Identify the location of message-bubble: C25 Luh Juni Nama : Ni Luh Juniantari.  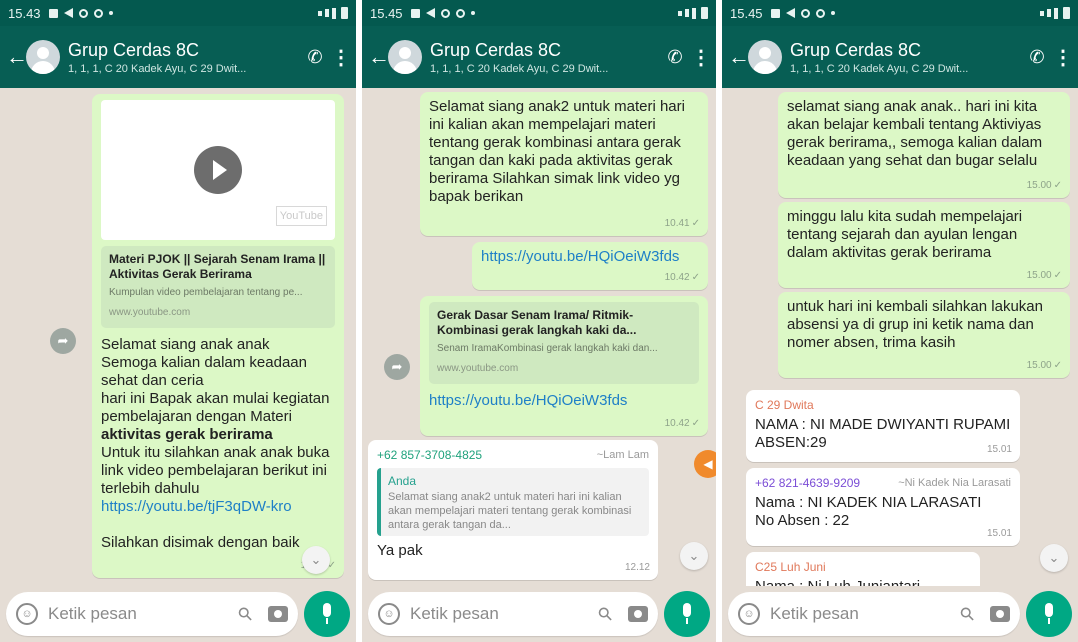
(863, 569).